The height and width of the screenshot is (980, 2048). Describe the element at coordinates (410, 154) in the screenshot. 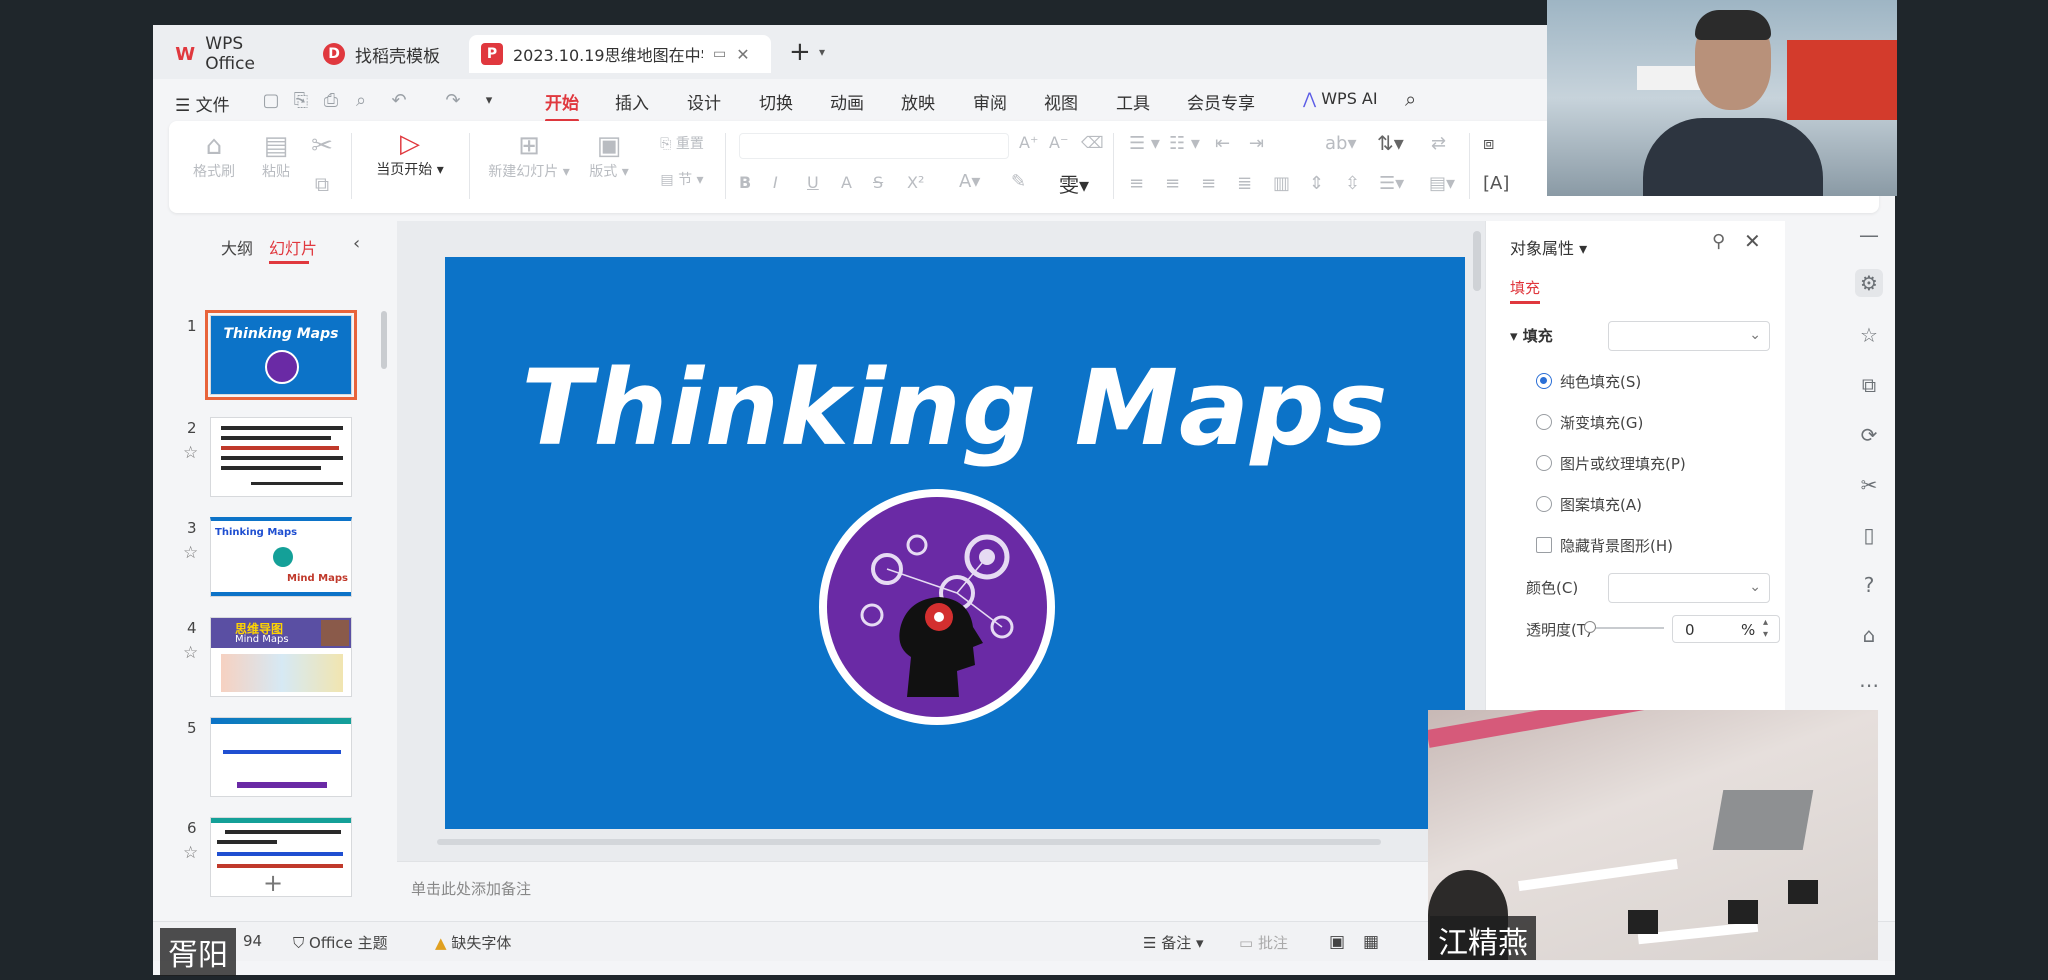

I see `play-from-current-button: ▷ 当页开始 ▾` at that location.